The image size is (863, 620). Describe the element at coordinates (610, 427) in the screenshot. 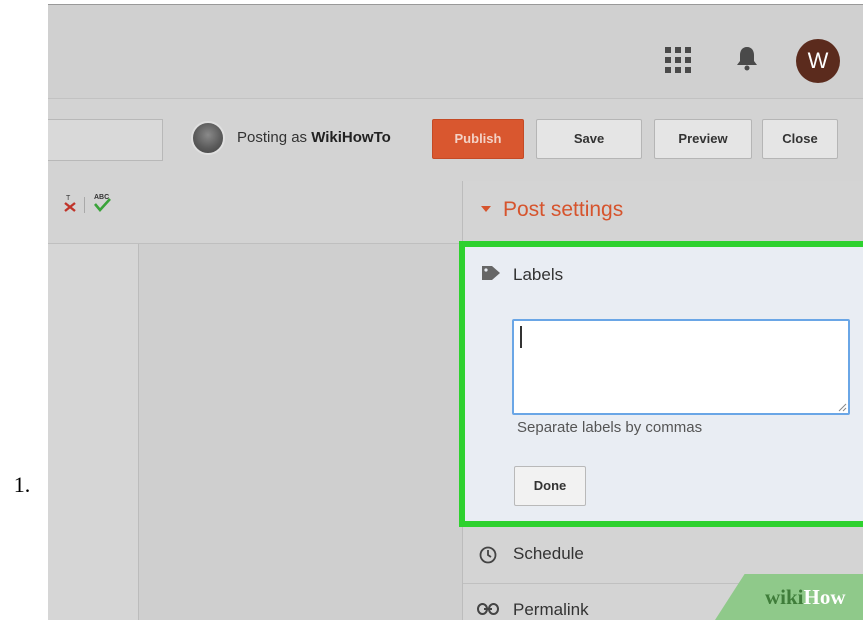

I see `labels-hint: Separate labels by commas` at that location.